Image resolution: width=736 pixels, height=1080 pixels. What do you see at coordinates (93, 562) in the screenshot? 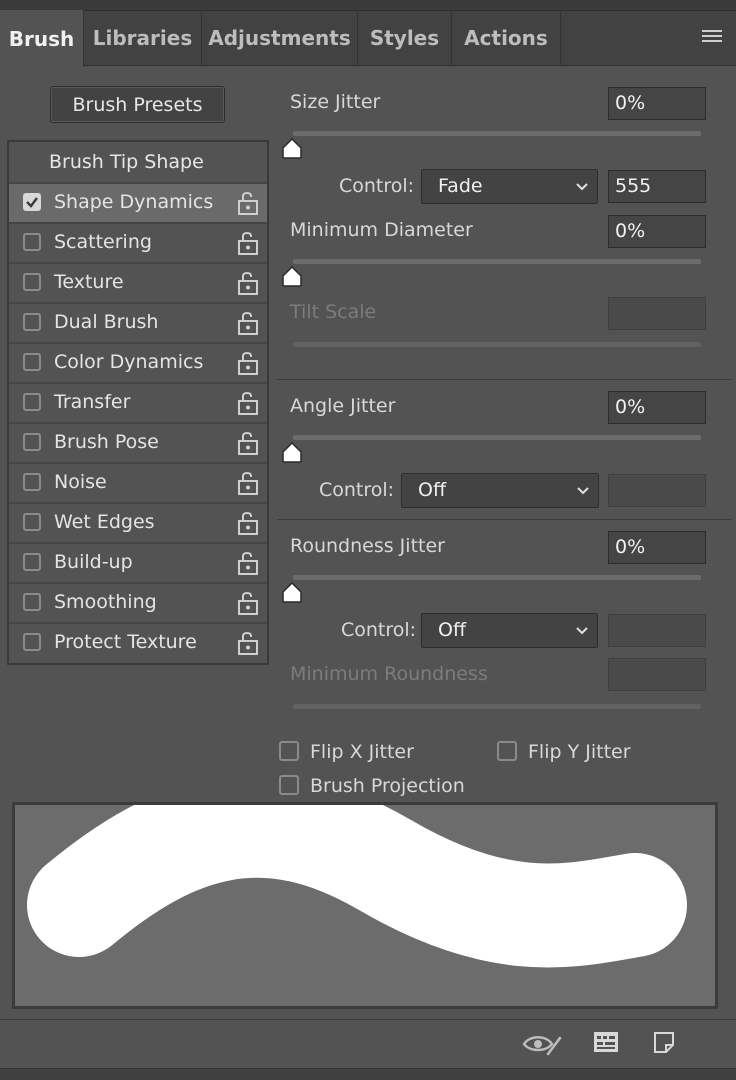
I see `list-item-label: Build-up` at bounding box center [93, 562].